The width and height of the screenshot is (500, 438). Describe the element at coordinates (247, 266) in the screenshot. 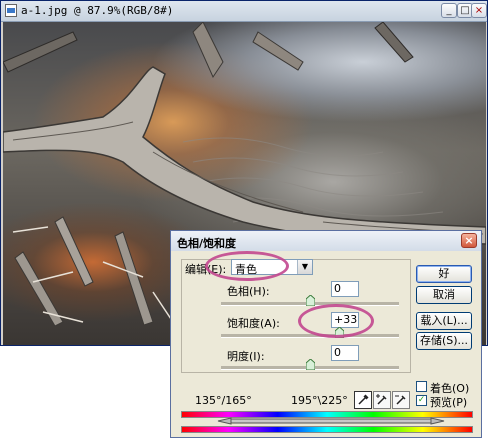

I see `highlight-ellipse-edit` at that location.